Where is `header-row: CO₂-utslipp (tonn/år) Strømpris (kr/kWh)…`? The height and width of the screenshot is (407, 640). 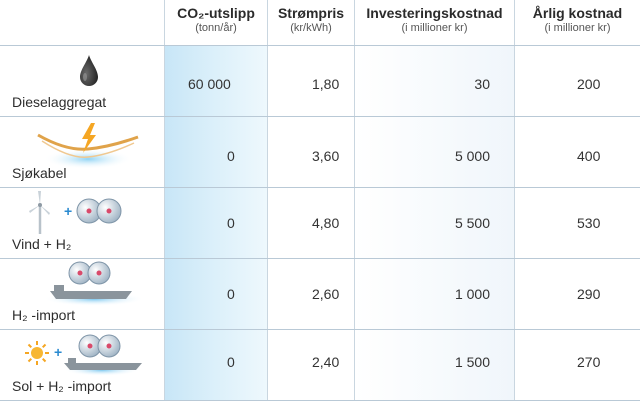 header-row: CO₂-utslipp (tonn/år) Strømpris (kr/kWh)… is located at coordinates (320, 23).